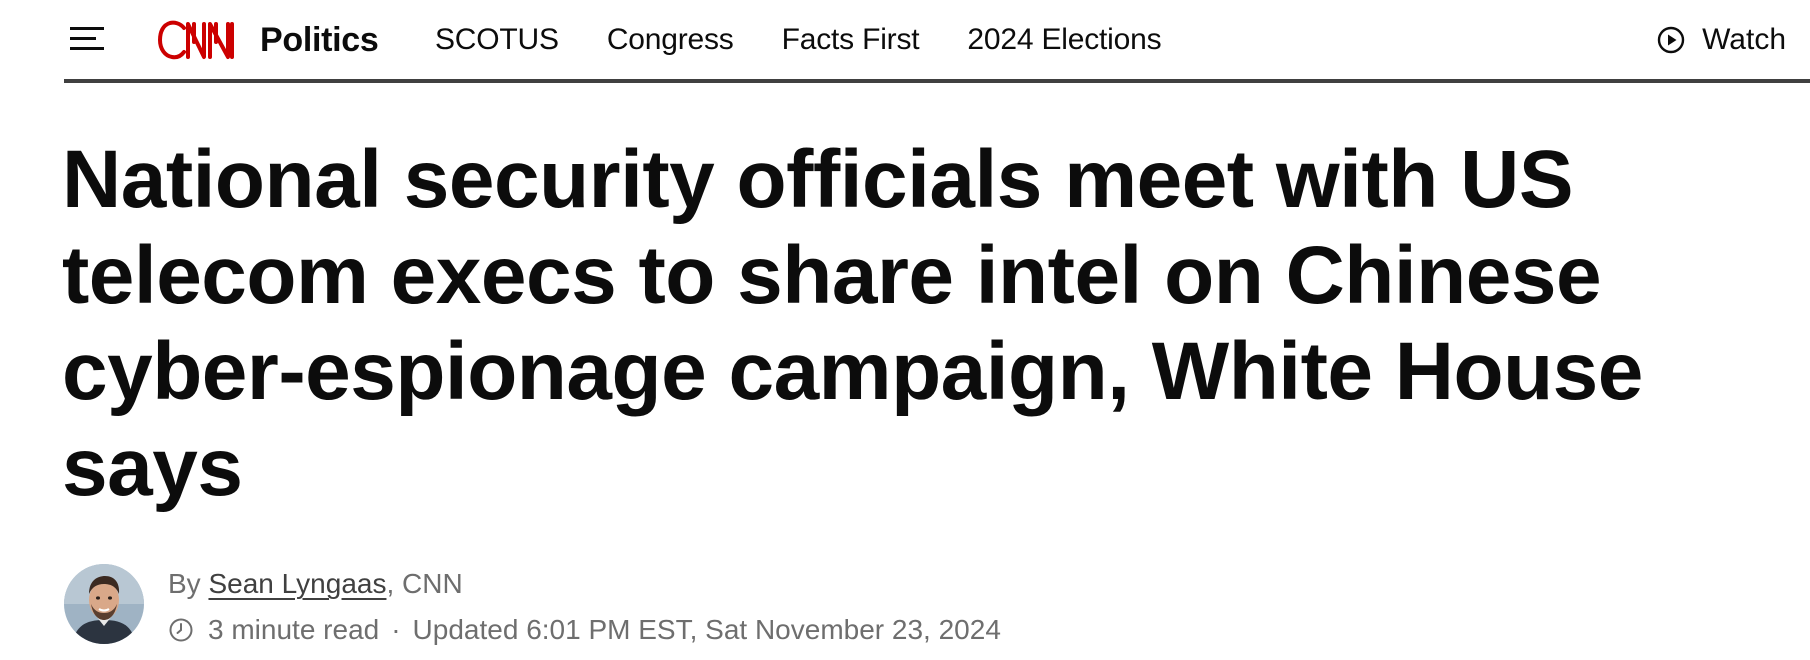  Describe the element at coordinates (670, 40) in the screenshot. I see `nav-item-congress: Congress` at that location.